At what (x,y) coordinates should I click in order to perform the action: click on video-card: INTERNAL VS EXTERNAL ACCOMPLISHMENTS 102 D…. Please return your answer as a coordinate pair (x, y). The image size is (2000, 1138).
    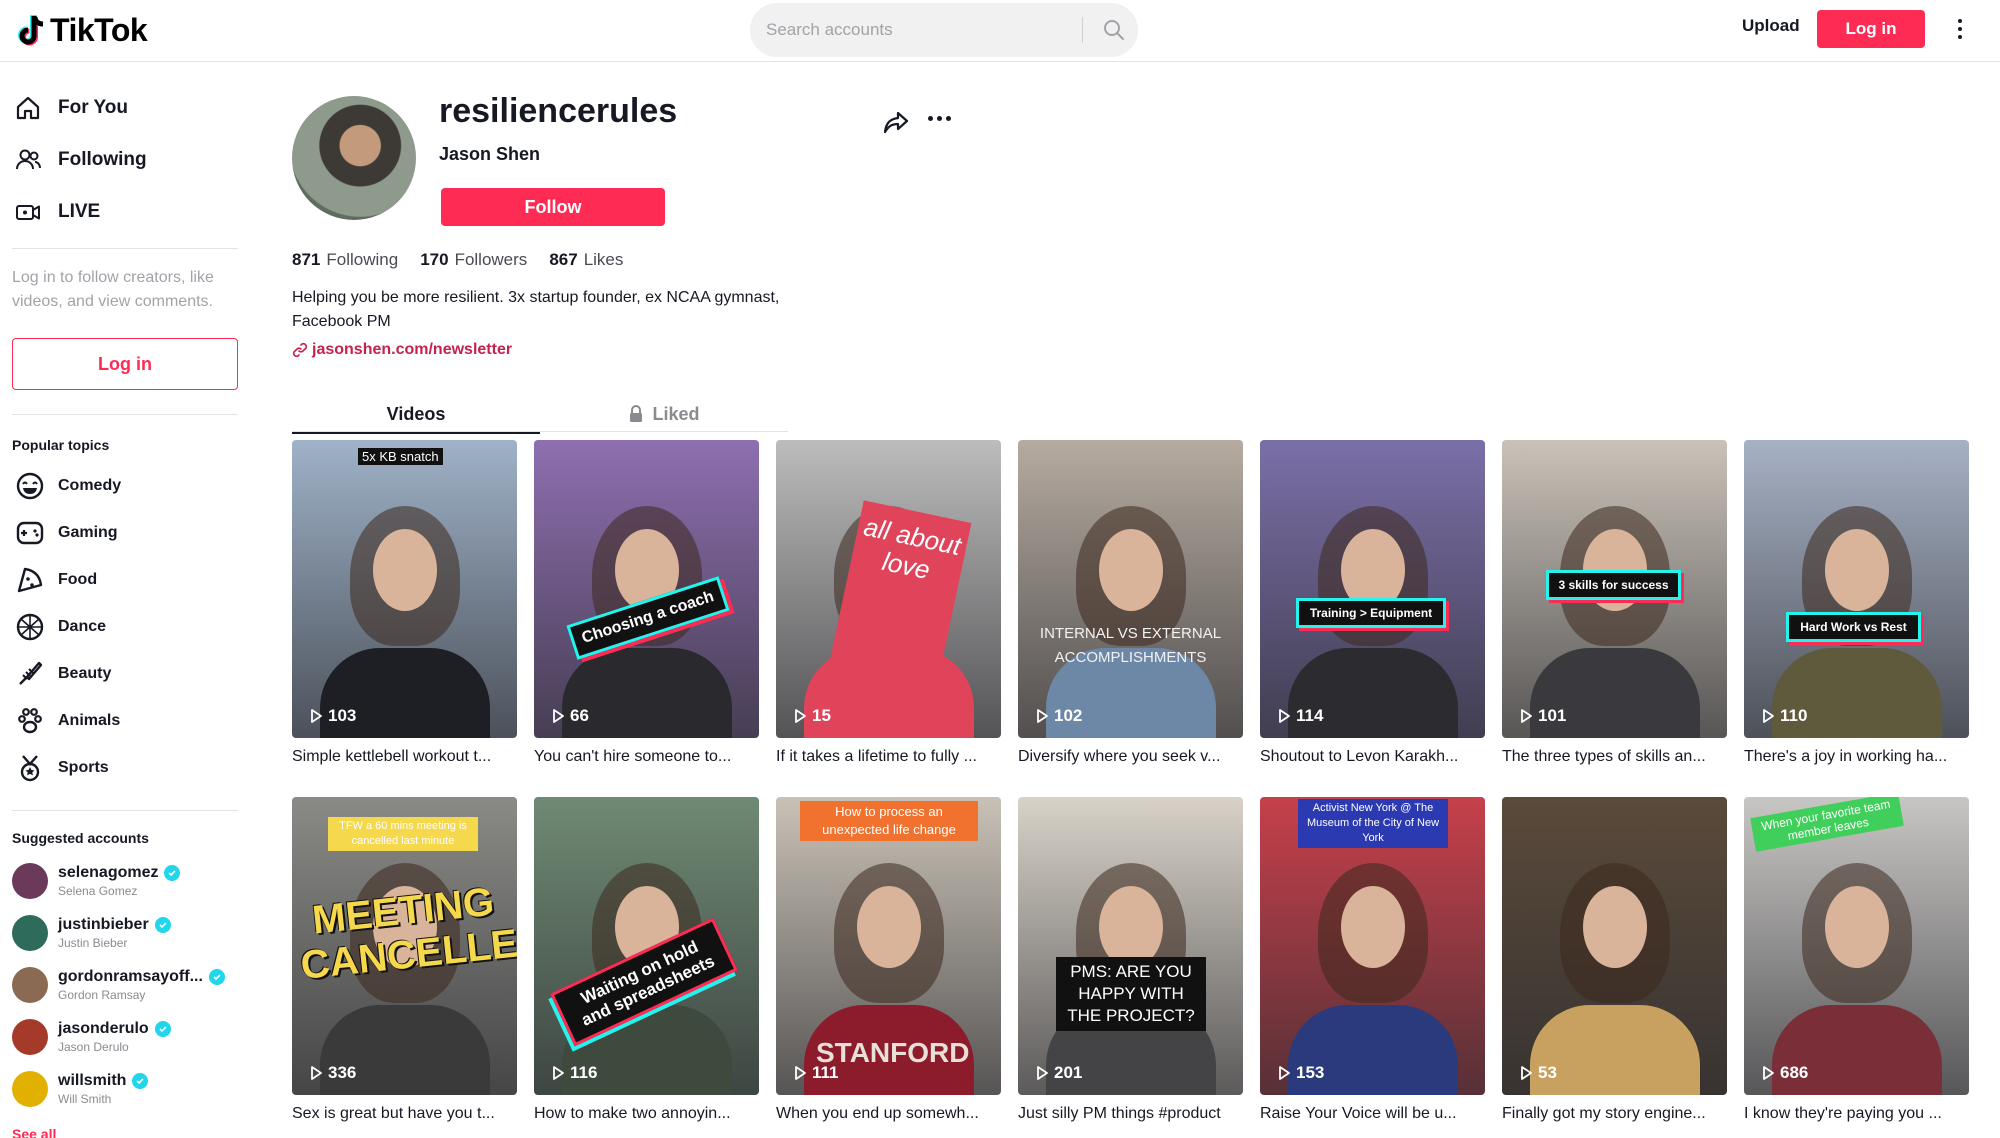
    Looking at the image, I should click on (1130, 604).